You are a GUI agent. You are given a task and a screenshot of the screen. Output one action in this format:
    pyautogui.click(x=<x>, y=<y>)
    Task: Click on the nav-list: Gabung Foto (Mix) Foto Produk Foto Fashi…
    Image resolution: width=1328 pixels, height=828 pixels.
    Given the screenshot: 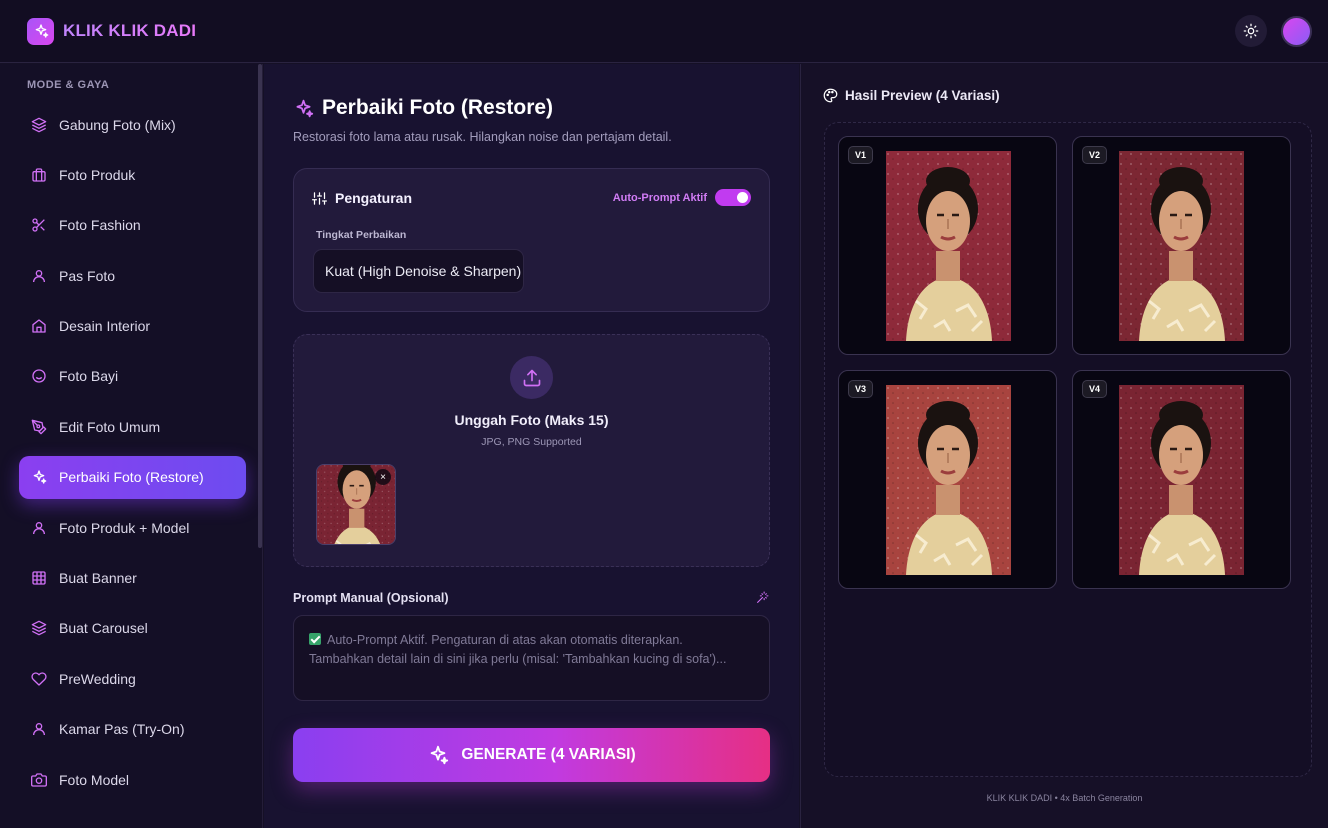 What is the action you would take?
    pyautogui.click(x=132, y=455)
    